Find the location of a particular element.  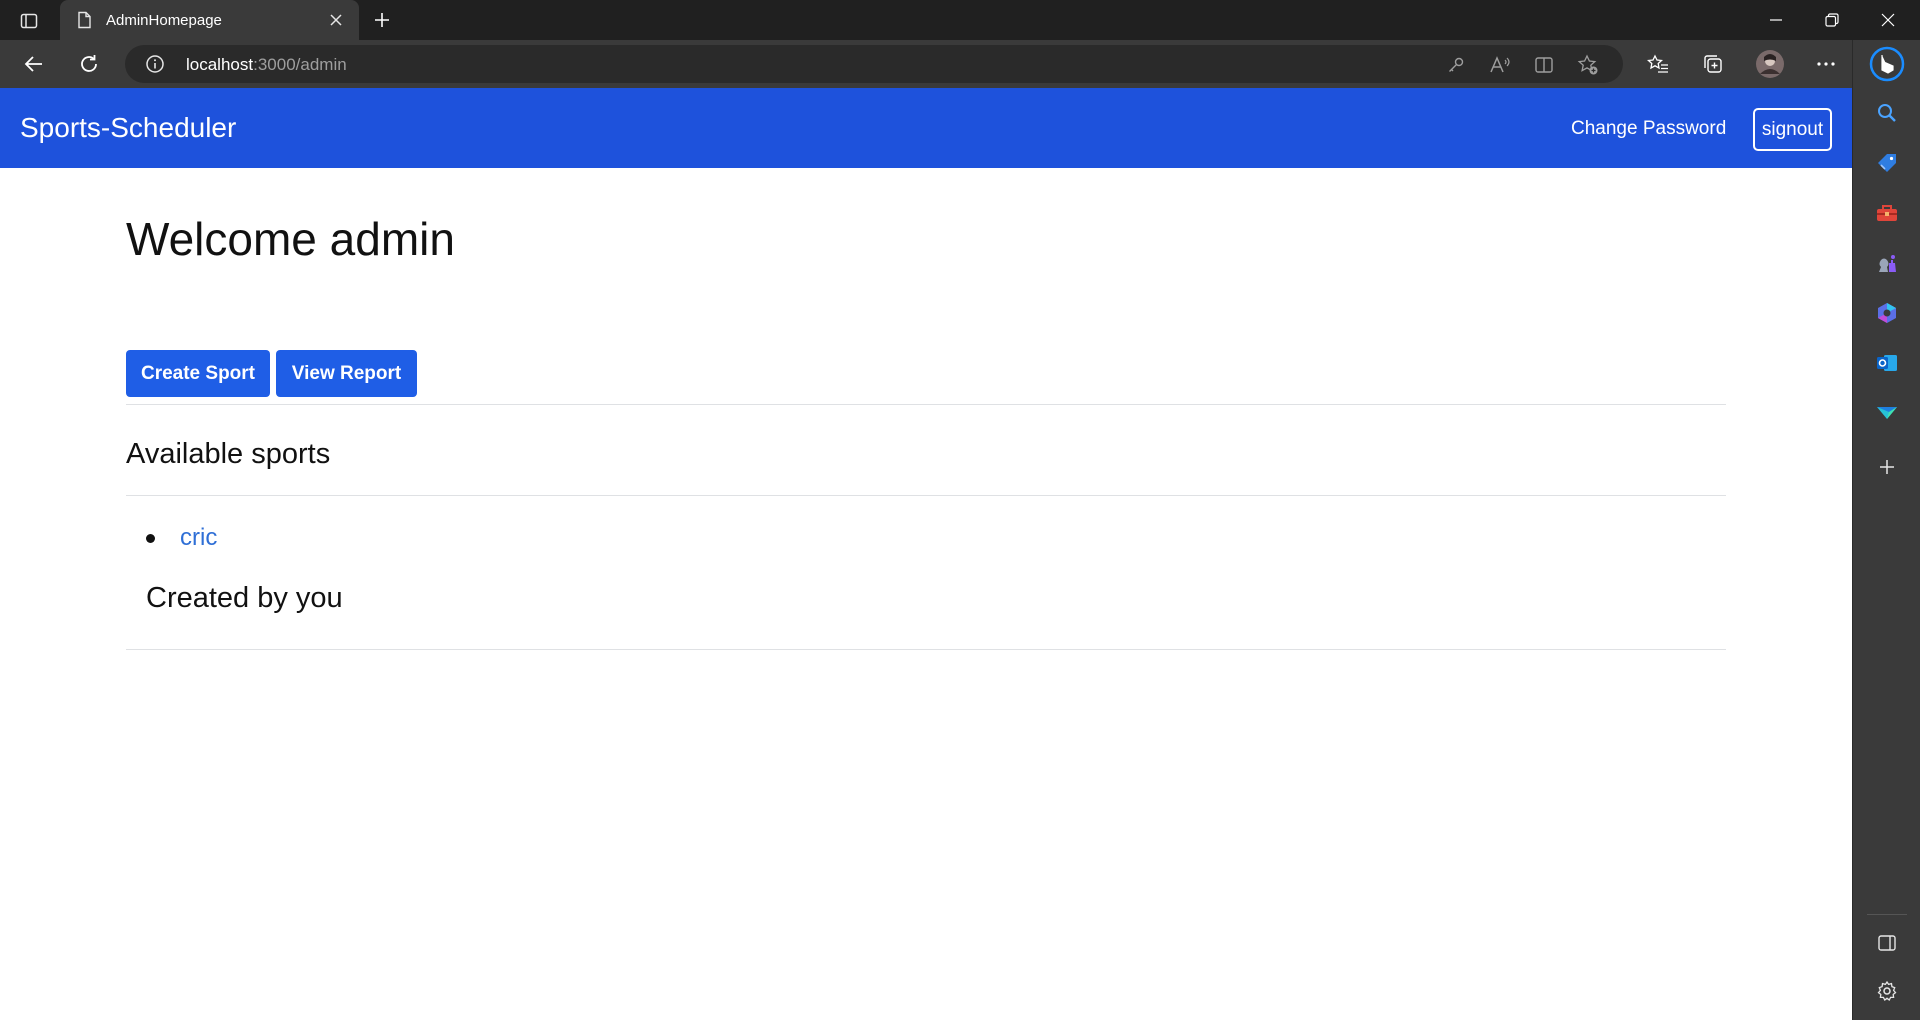

shopping-tag-icon is located at coordinates (1887, 163).